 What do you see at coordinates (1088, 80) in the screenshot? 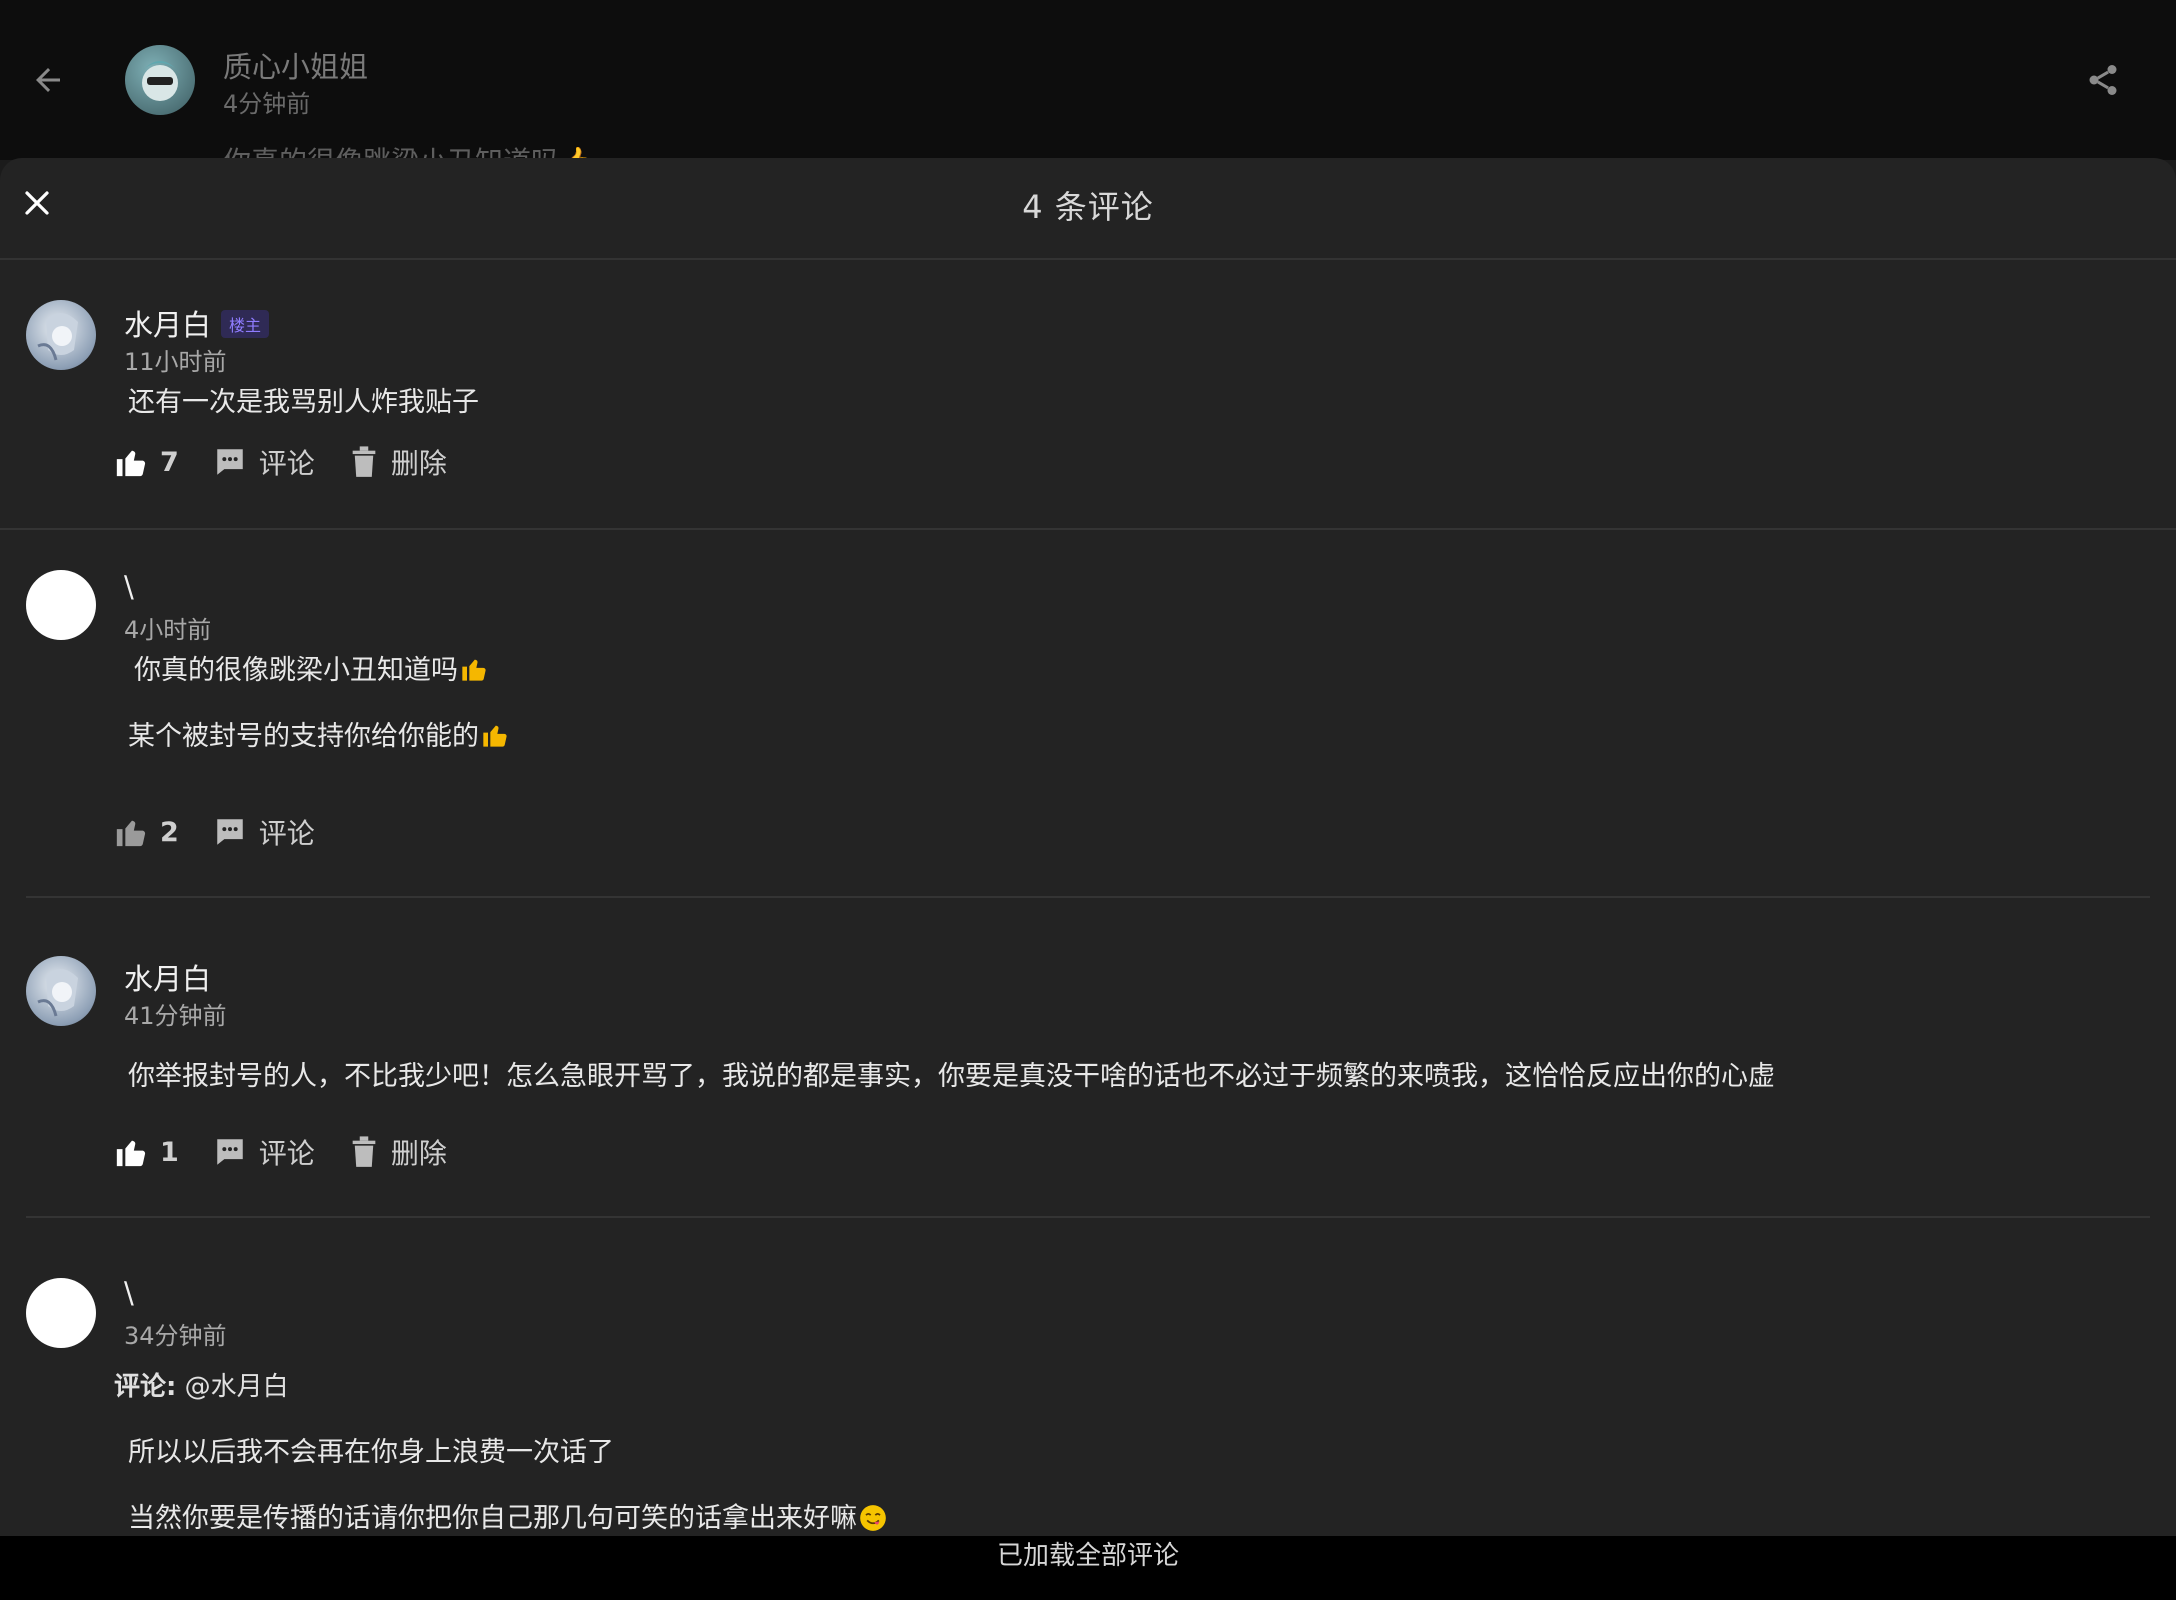
I see `top-bar: 质心小姐姐 4分钟前 你真的很像跳梁小丑知道吗👍` at bounding box center [1088, 80].